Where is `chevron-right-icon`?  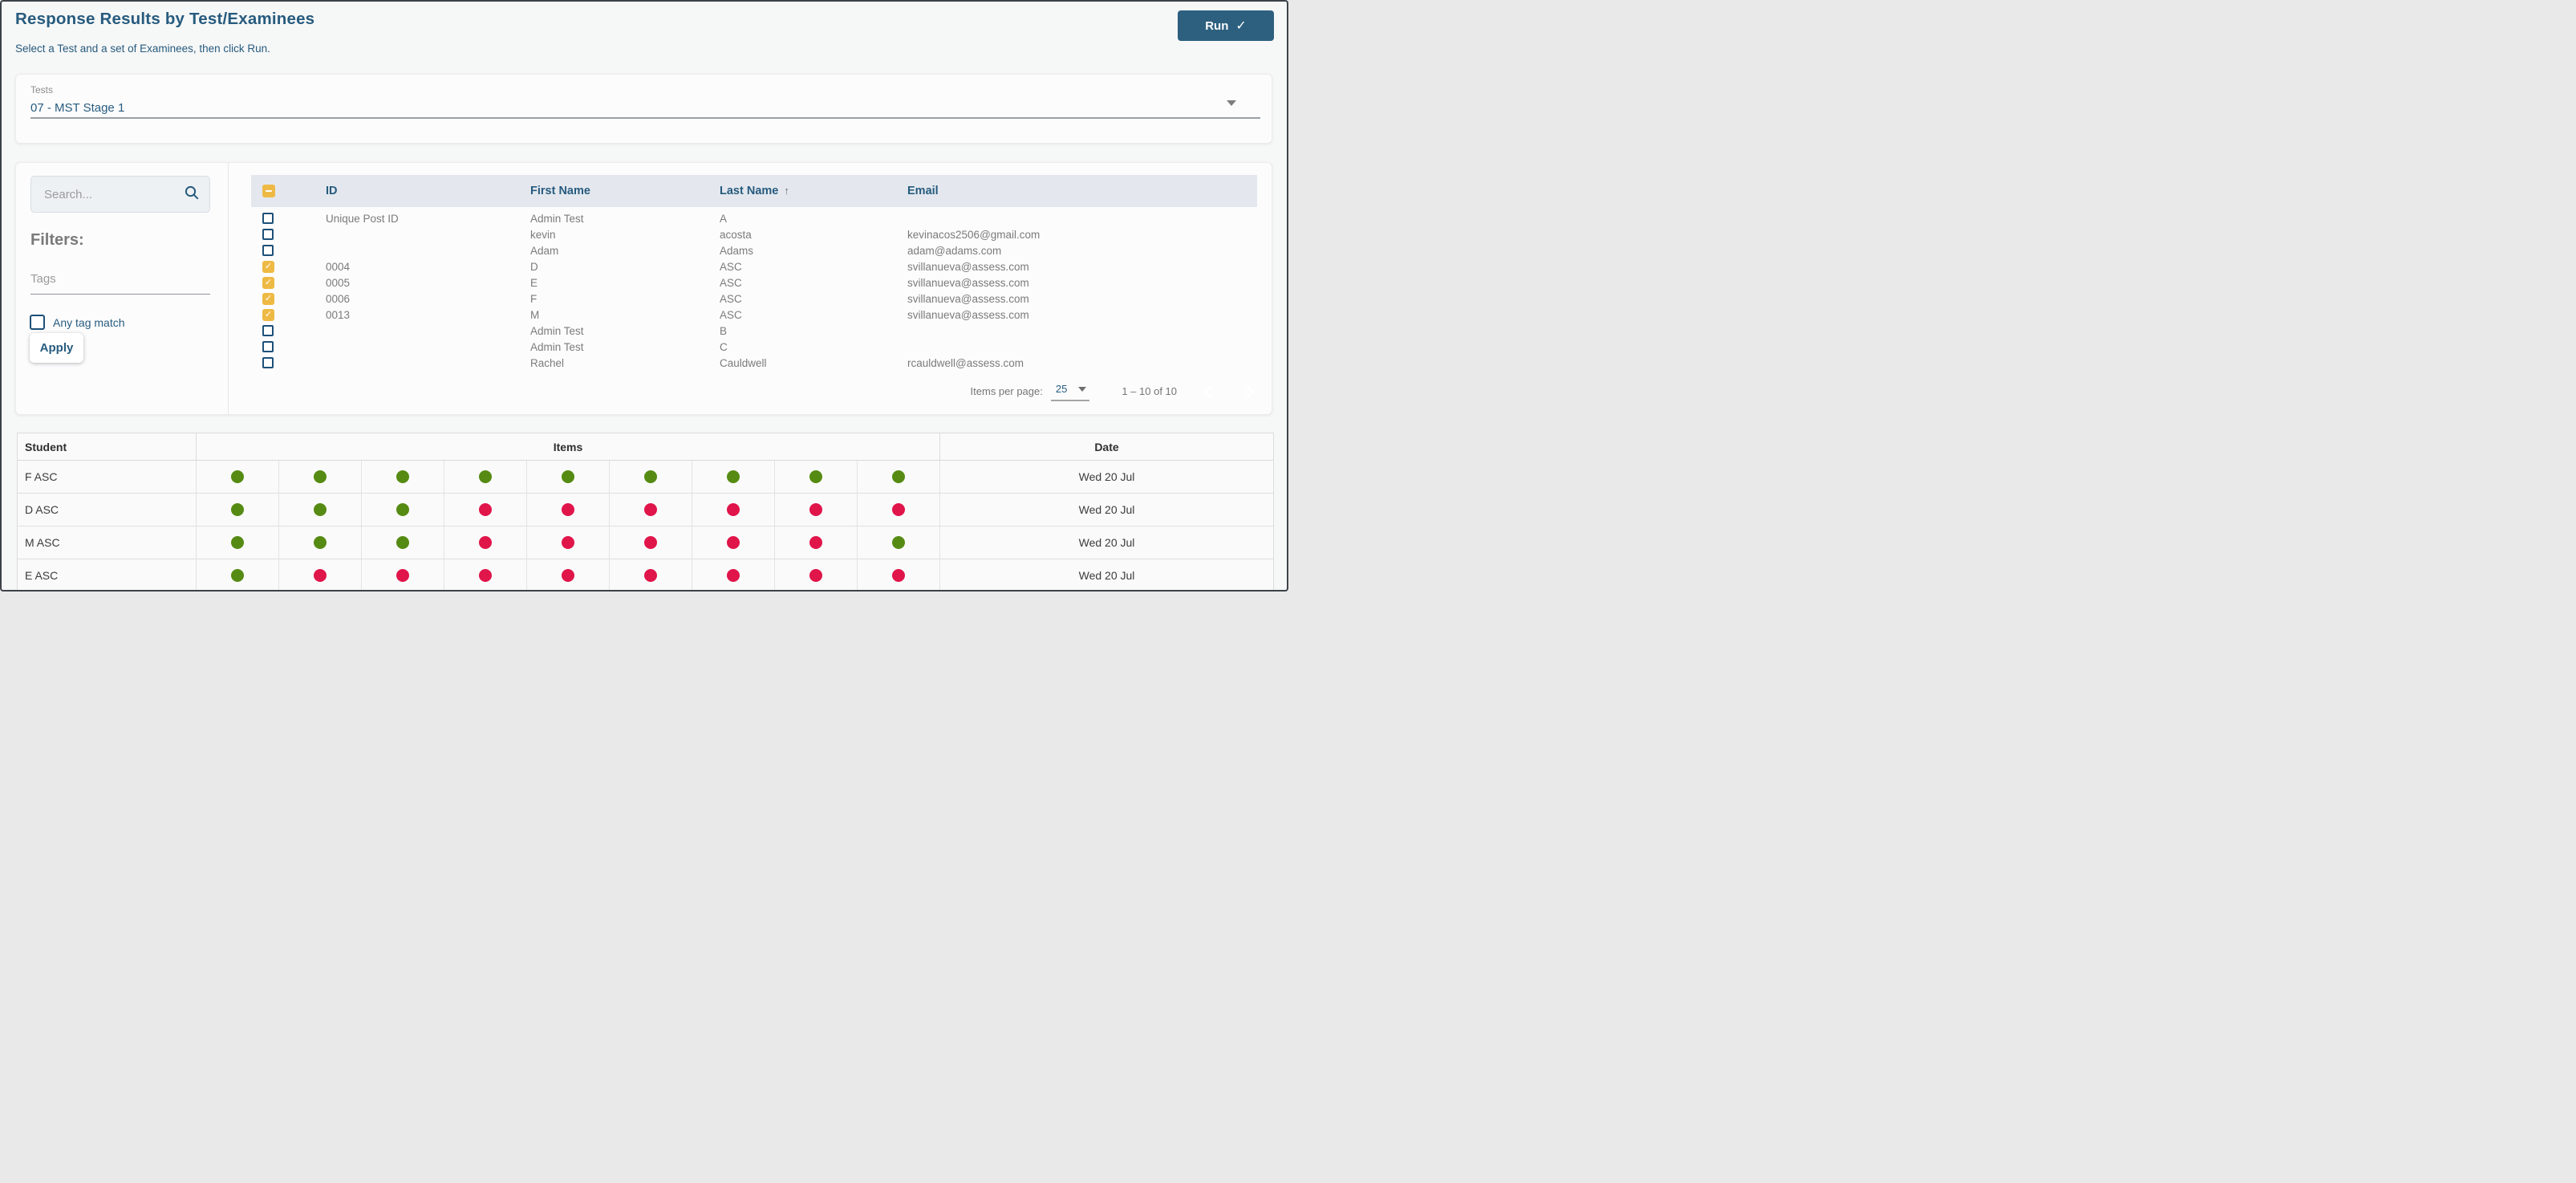 chevron-right-icon is located at coordinates (1247, 391).